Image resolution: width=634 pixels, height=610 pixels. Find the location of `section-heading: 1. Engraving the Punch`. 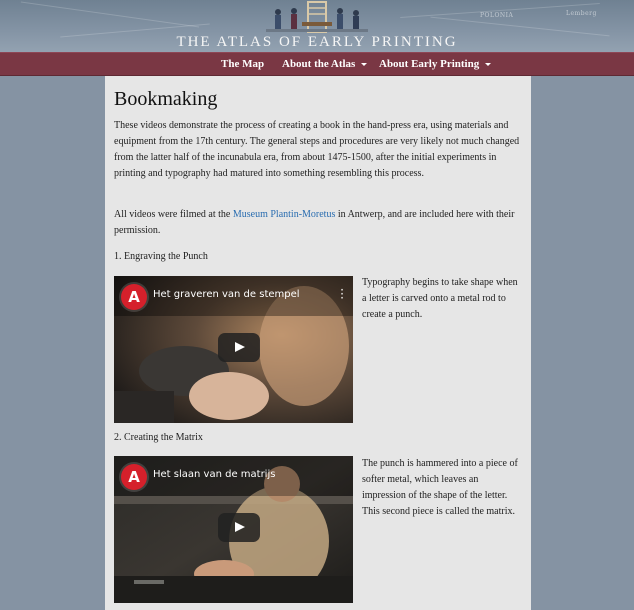

section-heading: 1. Engraving the Punch is located at coordinates (161, 256).